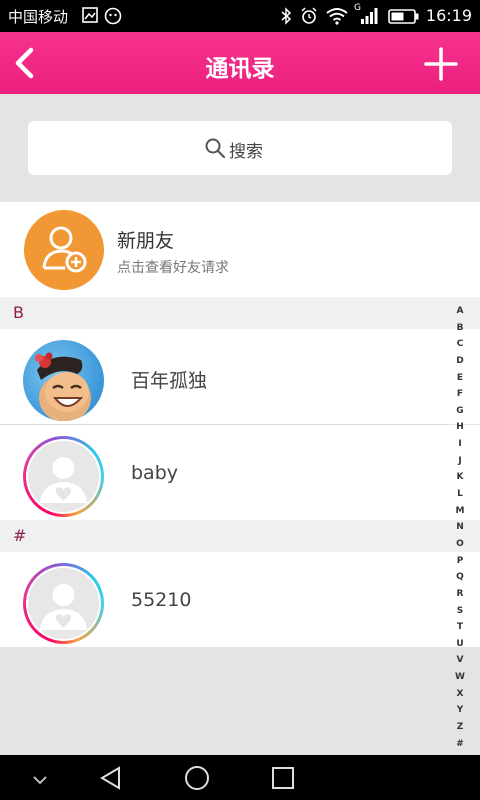 This screenshot has width=480, height=800. Describe the element at coordinates (460, 727) in the screenshot. I see `alphabet-index-letter: Z` at that location.